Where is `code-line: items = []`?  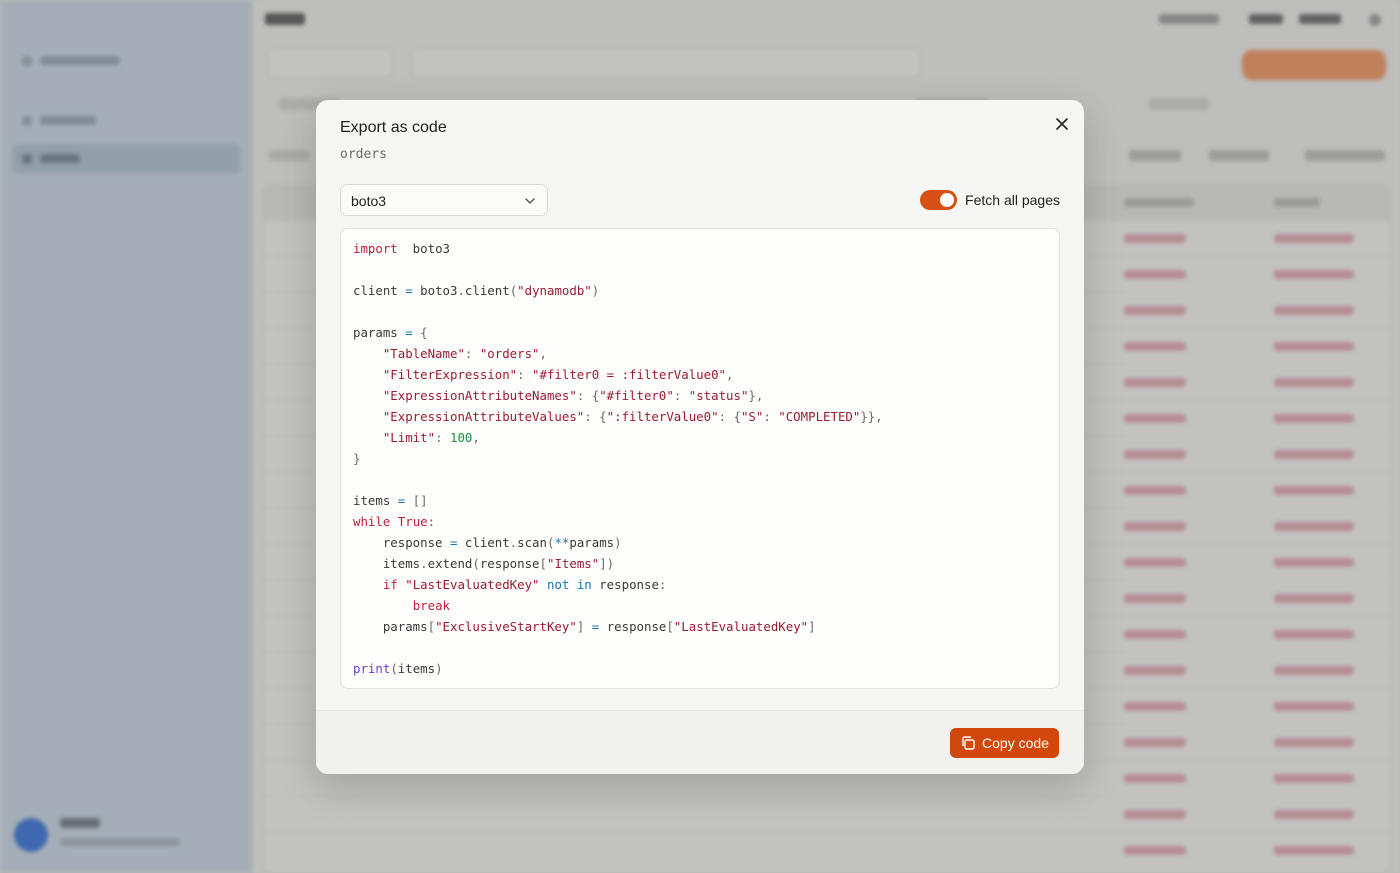
code-line: items = [] is located at coordinates (618, 500).